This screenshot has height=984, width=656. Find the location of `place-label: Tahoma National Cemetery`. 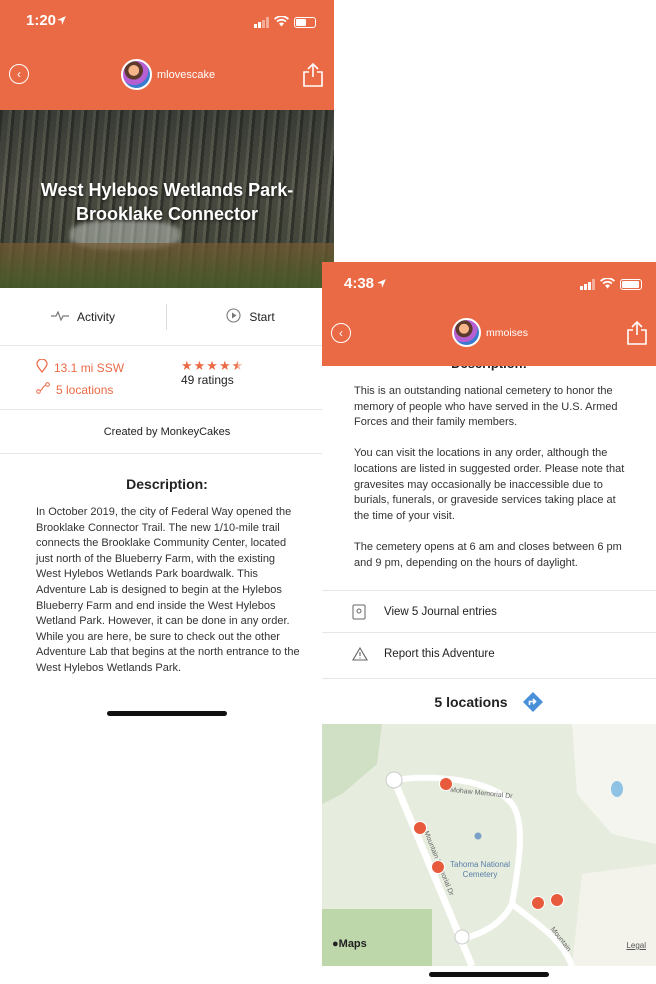

place-label: Tahoma National Cemetery is located at coordinates (480, 870).